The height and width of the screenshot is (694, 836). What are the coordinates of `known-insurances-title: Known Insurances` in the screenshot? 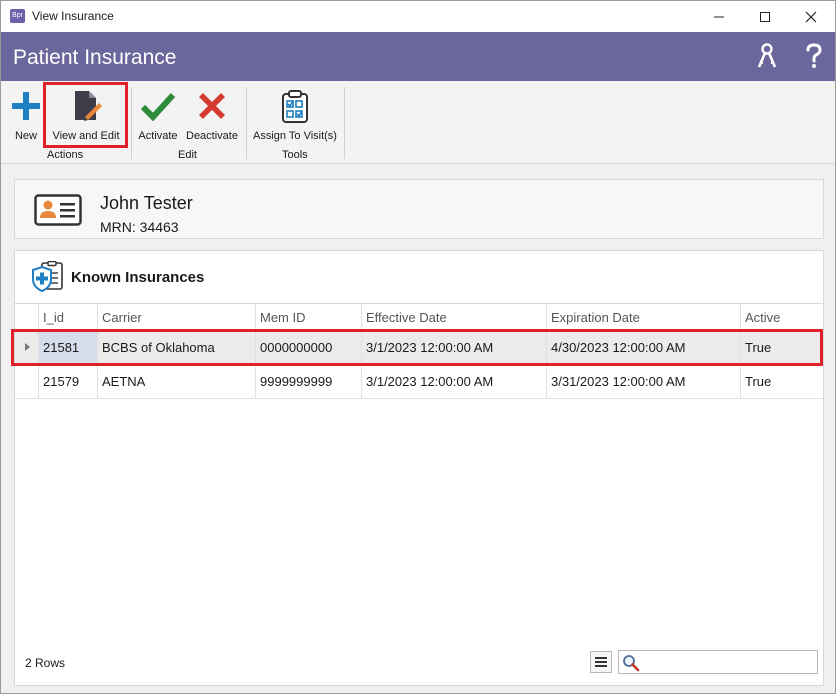 It's located at (138, 277).